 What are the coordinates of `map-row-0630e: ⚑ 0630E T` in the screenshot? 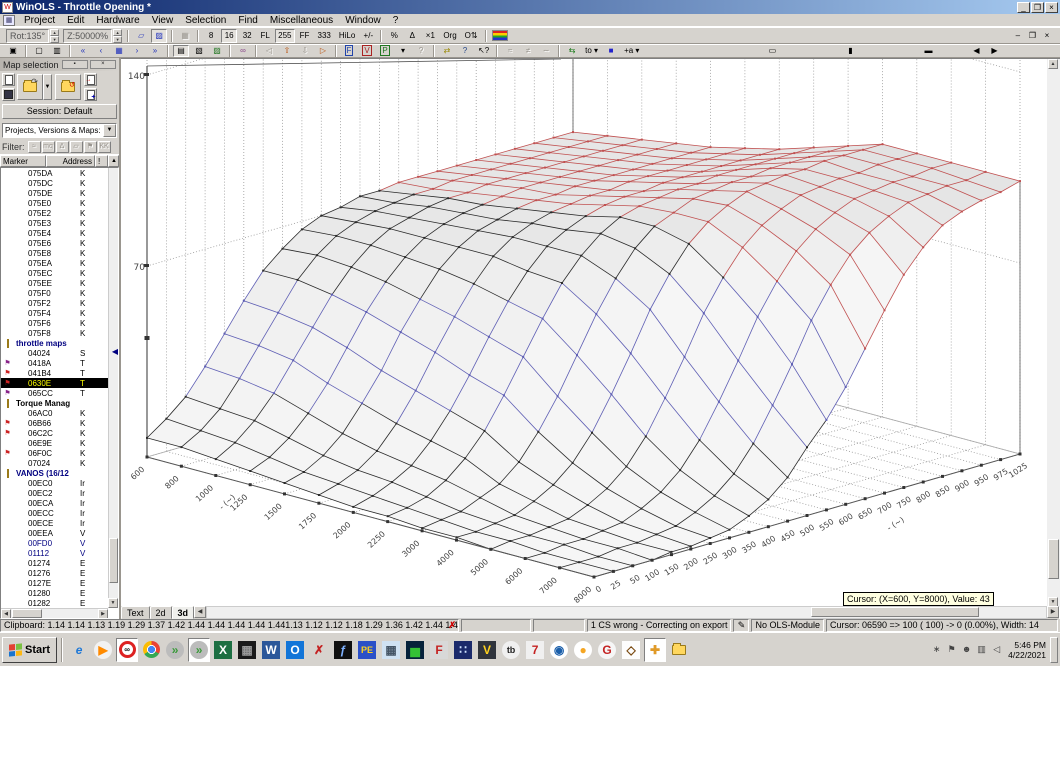 It's located at (54, 383).